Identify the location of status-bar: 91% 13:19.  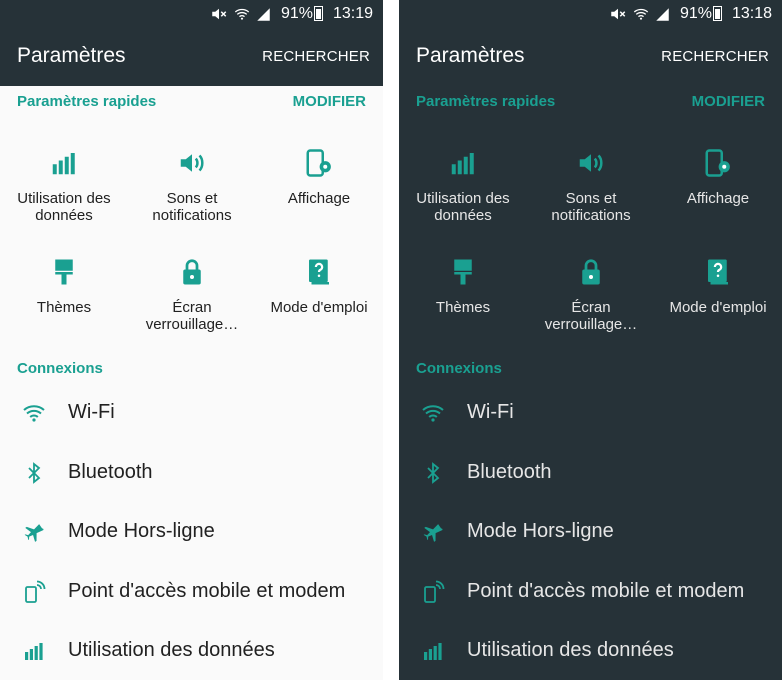
(191, 13).